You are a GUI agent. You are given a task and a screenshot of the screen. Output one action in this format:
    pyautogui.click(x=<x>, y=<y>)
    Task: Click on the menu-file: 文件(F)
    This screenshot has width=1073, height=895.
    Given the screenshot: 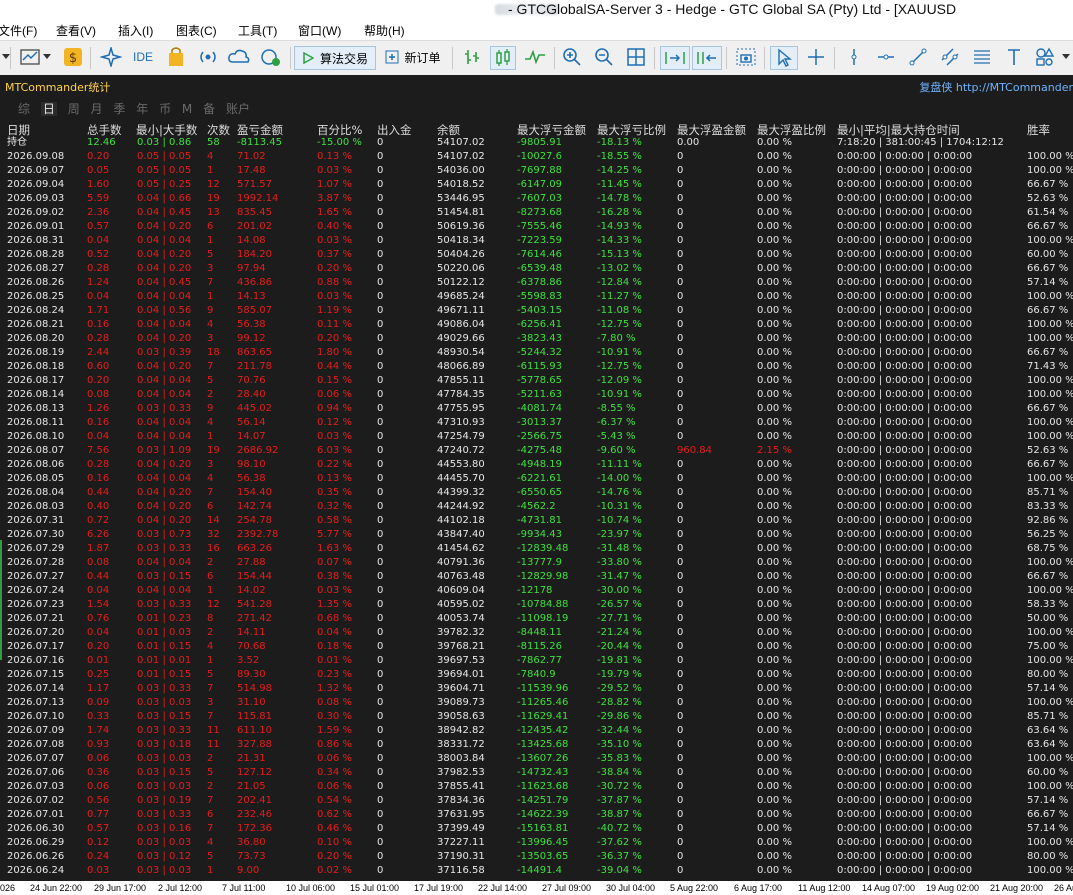 What is the action you would take?
    pyautogui.click(x=18, y=30)
    